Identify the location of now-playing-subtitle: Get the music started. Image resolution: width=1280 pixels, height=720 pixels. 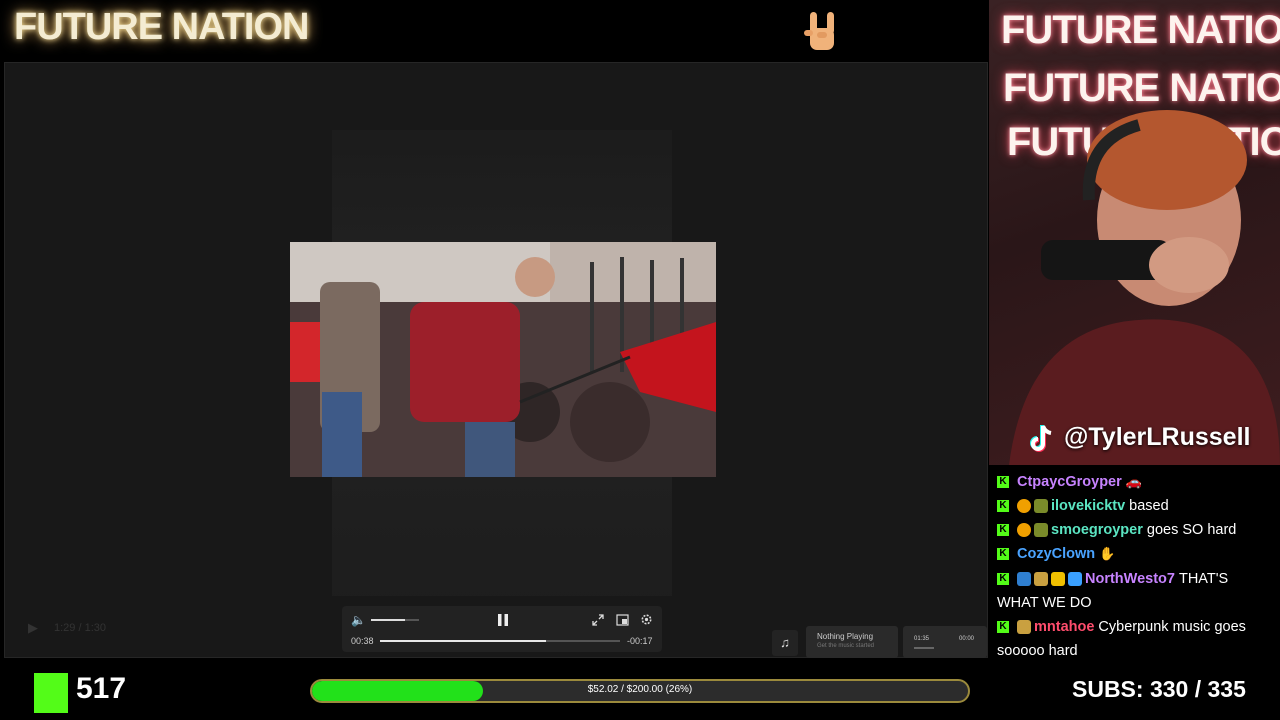
(846, 646).